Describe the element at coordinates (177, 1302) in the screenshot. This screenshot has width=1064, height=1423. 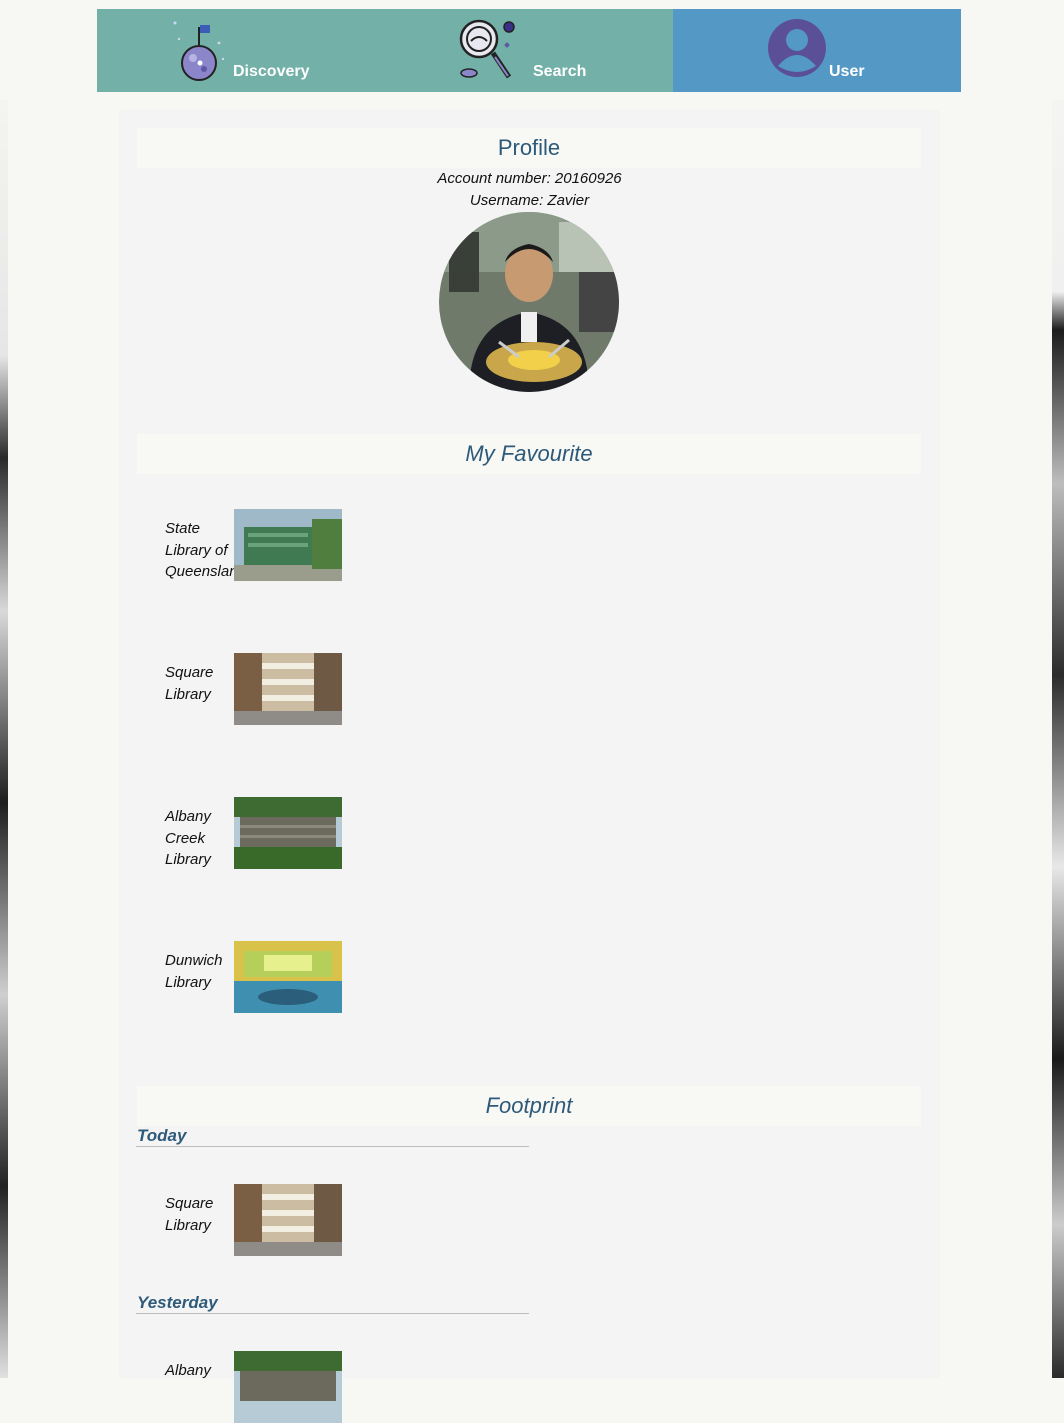
I see `footprint-day-label: Yesterday` at that location.